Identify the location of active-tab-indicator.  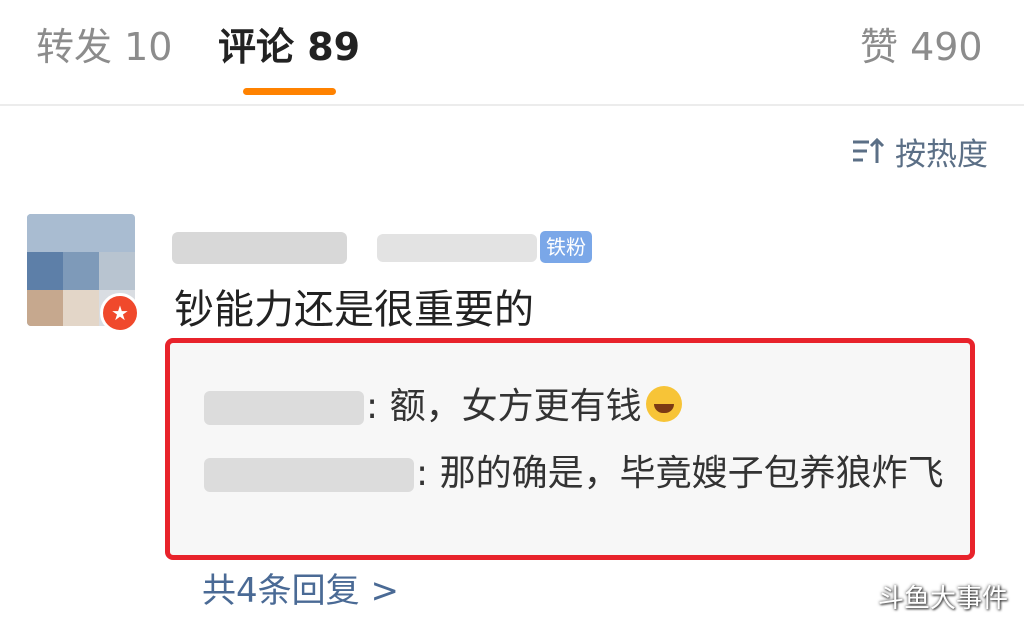
(289, 91).